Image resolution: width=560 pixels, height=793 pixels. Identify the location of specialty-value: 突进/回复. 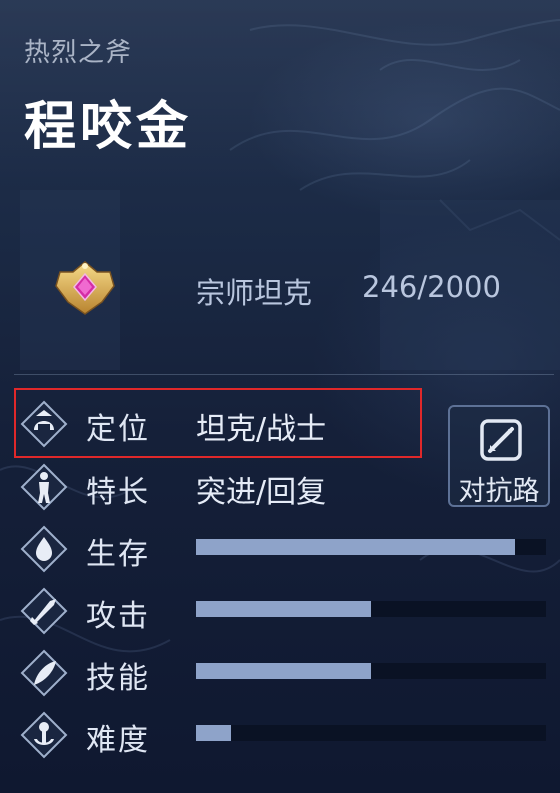
(261, 492).